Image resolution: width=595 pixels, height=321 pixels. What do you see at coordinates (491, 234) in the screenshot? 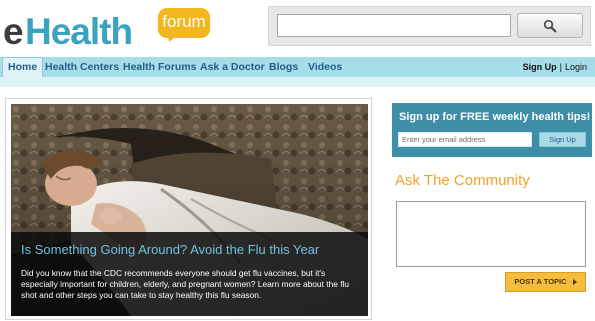
I see `community-question-textarea` at bounding box center [491, 234].